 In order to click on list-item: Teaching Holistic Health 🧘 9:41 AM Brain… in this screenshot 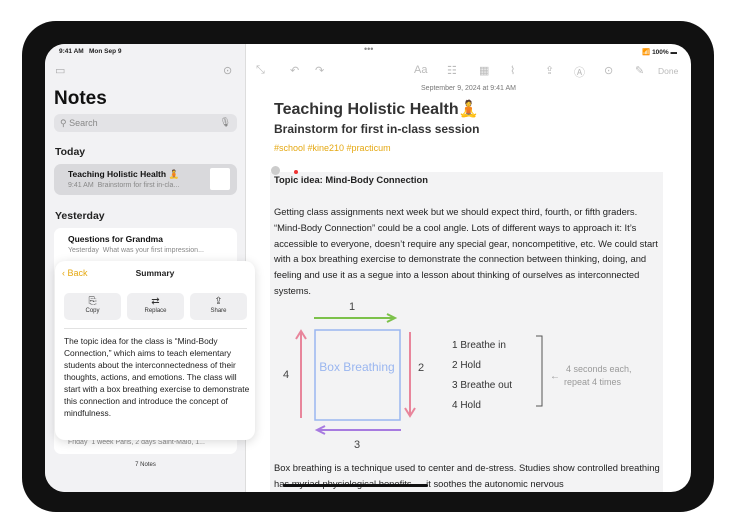, I will do `click(145, 179)`.